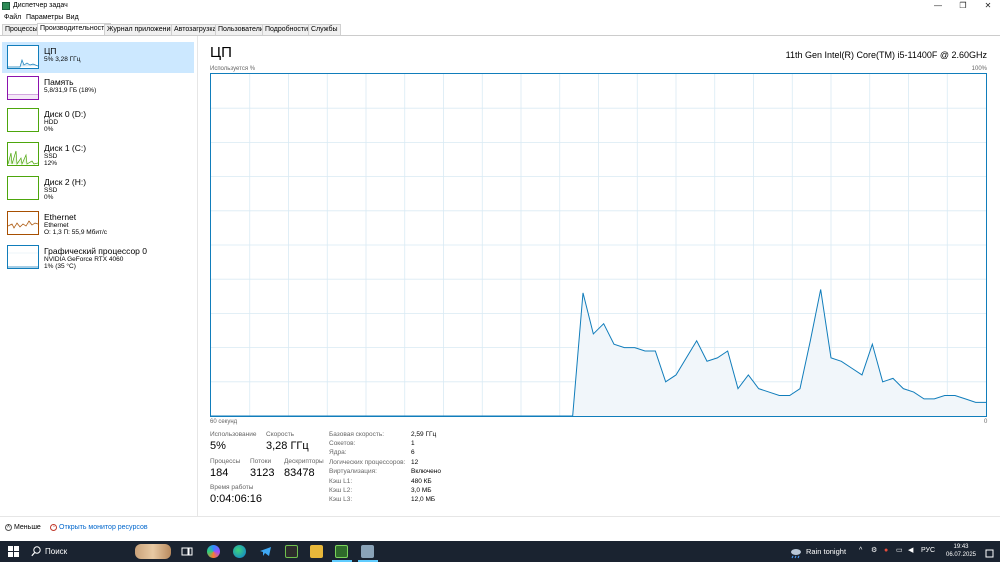 Image resolution: width=1000 pixels, height=564 pixels. What do you see at coordinates (796, 552) in the screenshot?
I see `weather-rain-icon` at bounding box center [796, 552].